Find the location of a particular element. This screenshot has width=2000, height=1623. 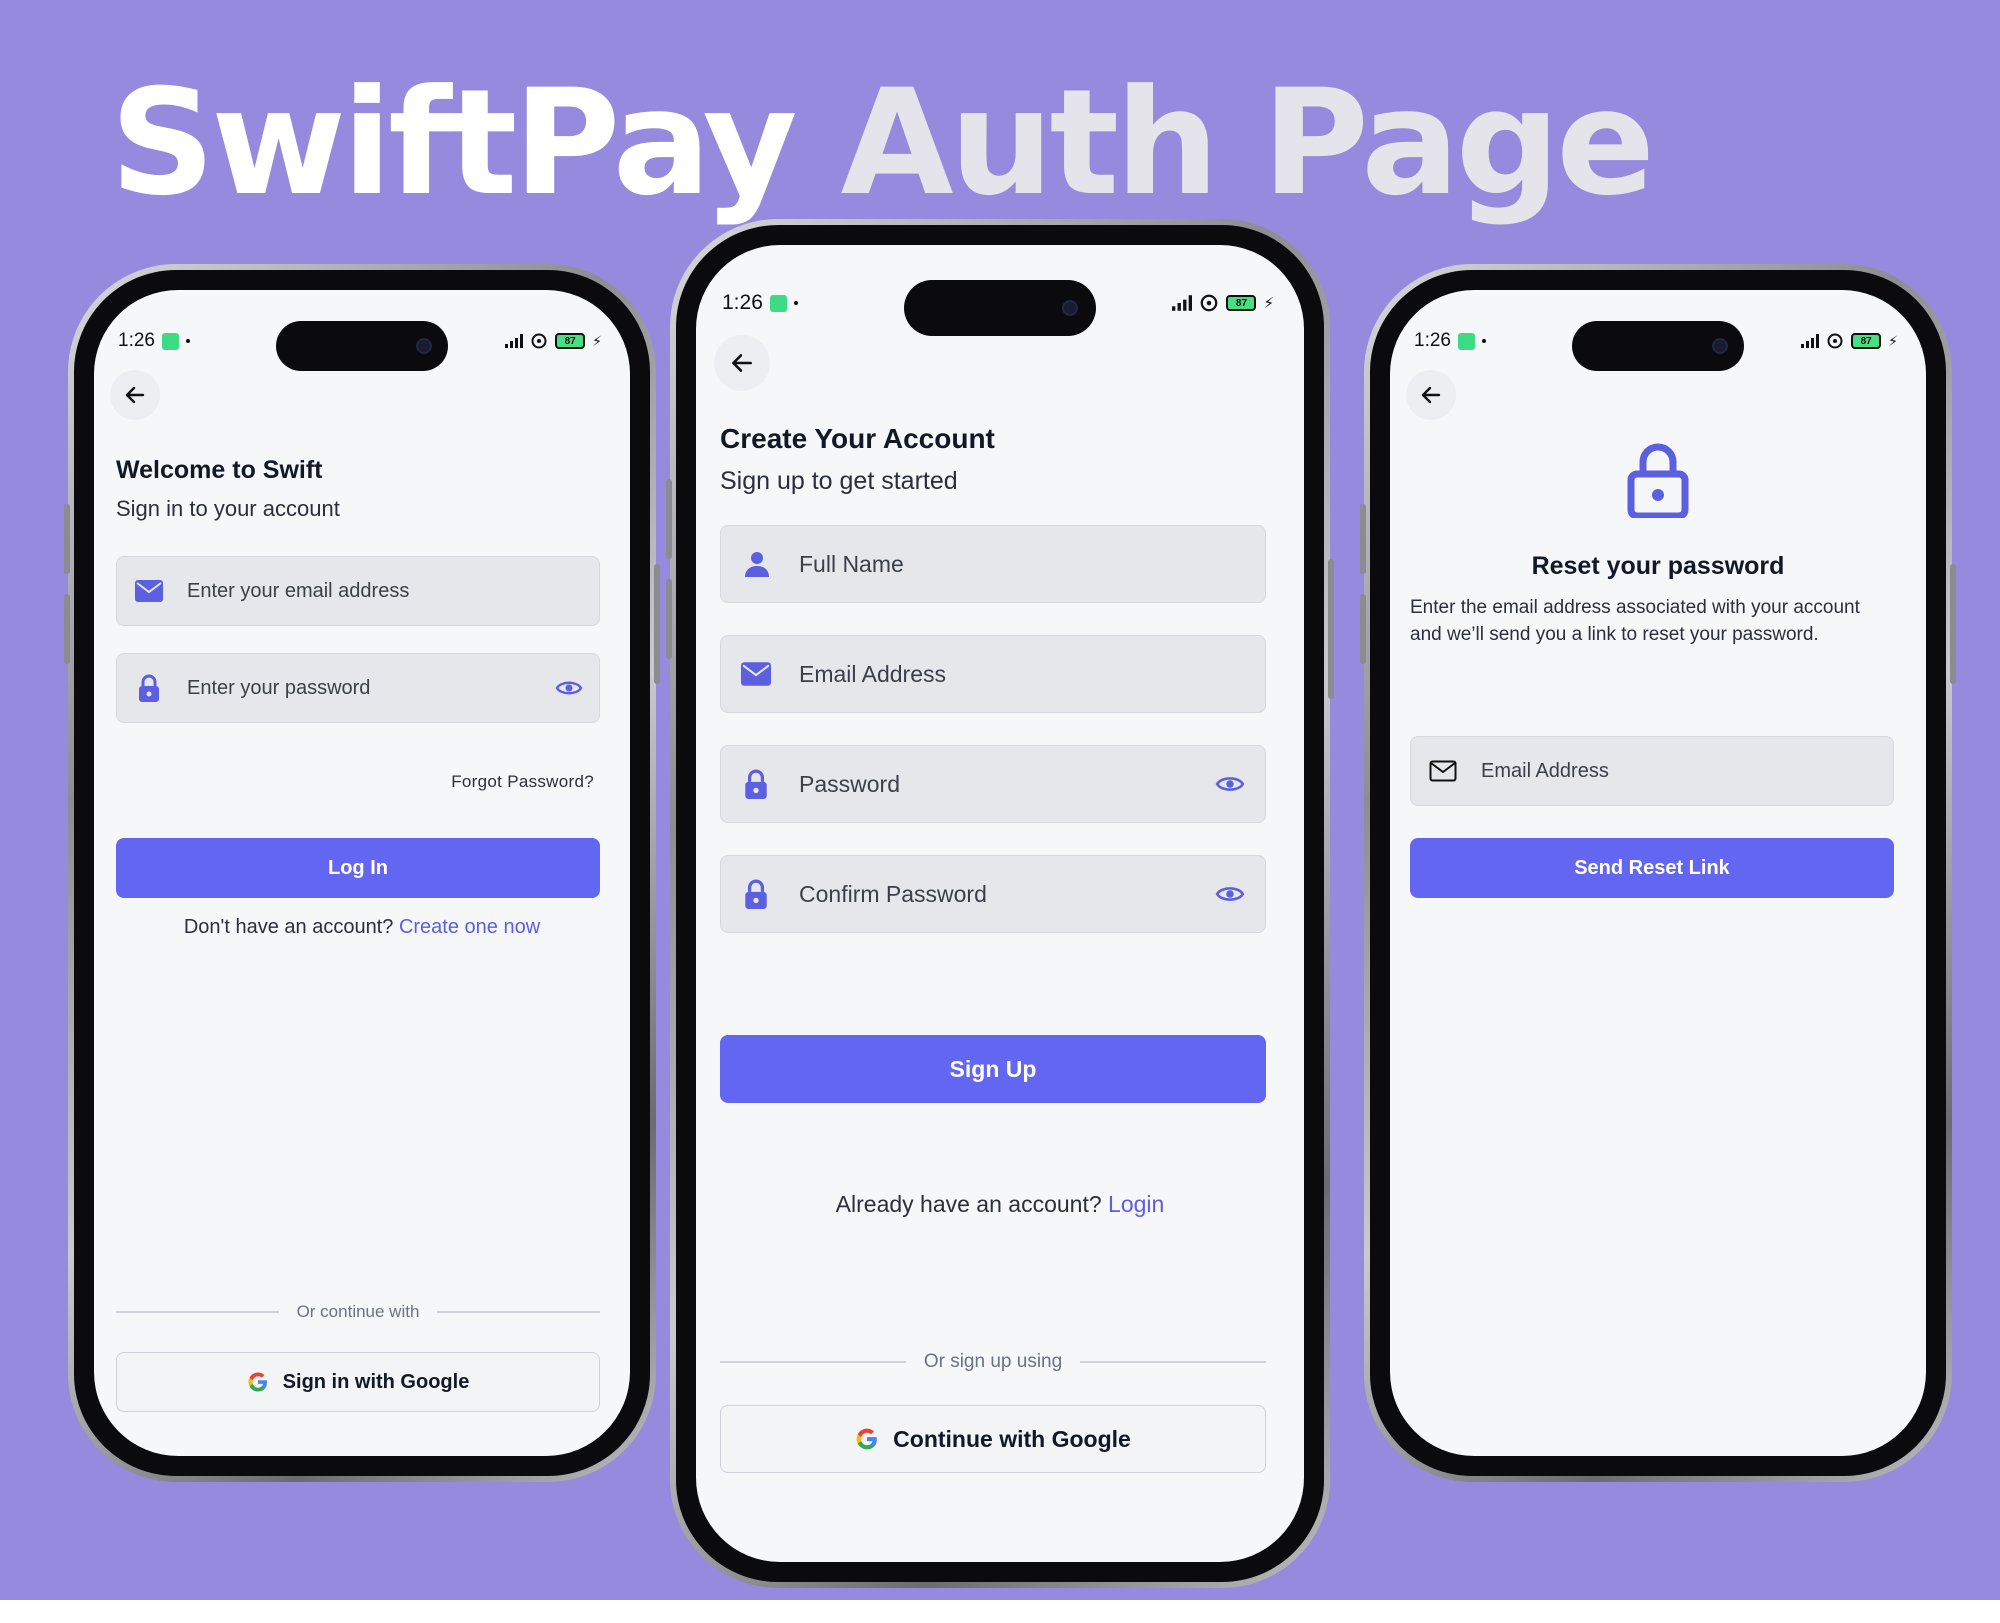

signup-prompt: Don't have an account? Create one now is located at coordinates (362, 927).